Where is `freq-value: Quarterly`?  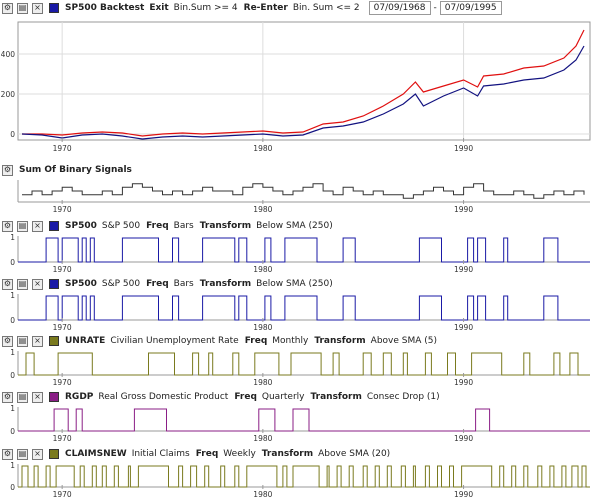
freq-value: Quarterly is located at coordinates (283, 397).